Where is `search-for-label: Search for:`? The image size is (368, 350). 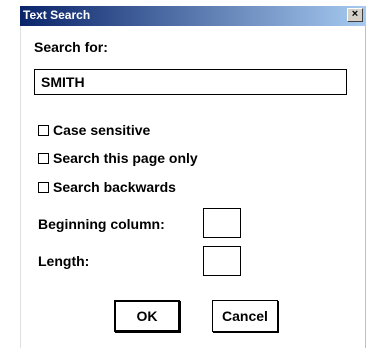 search-for-label: Search for: is located at coordinates (71, 47).